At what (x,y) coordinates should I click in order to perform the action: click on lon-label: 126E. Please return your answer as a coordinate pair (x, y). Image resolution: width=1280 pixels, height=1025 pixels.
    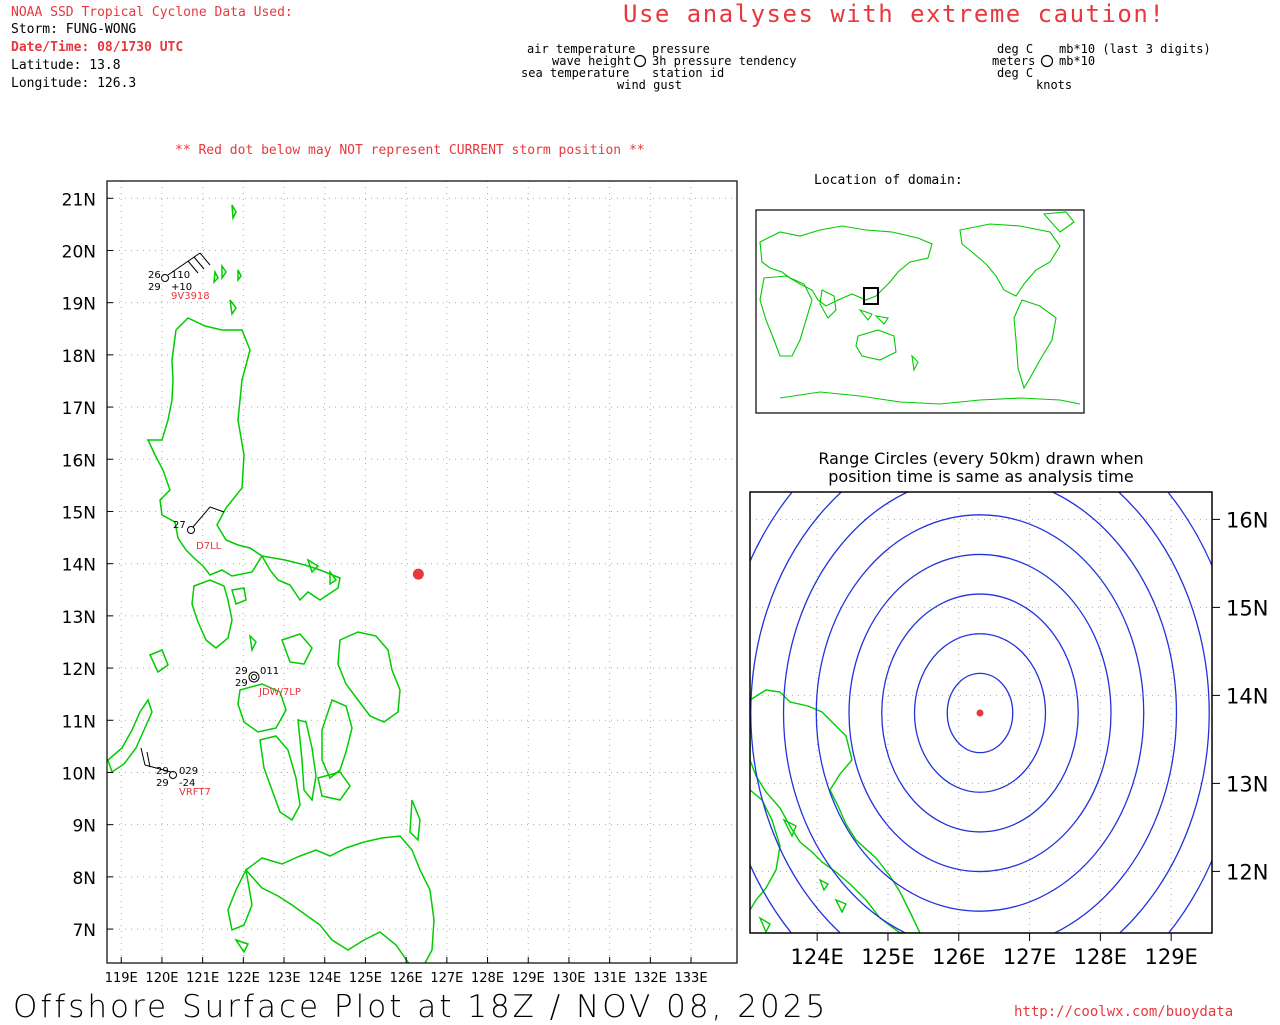
    Looking at the image, I should click on (406, 978).